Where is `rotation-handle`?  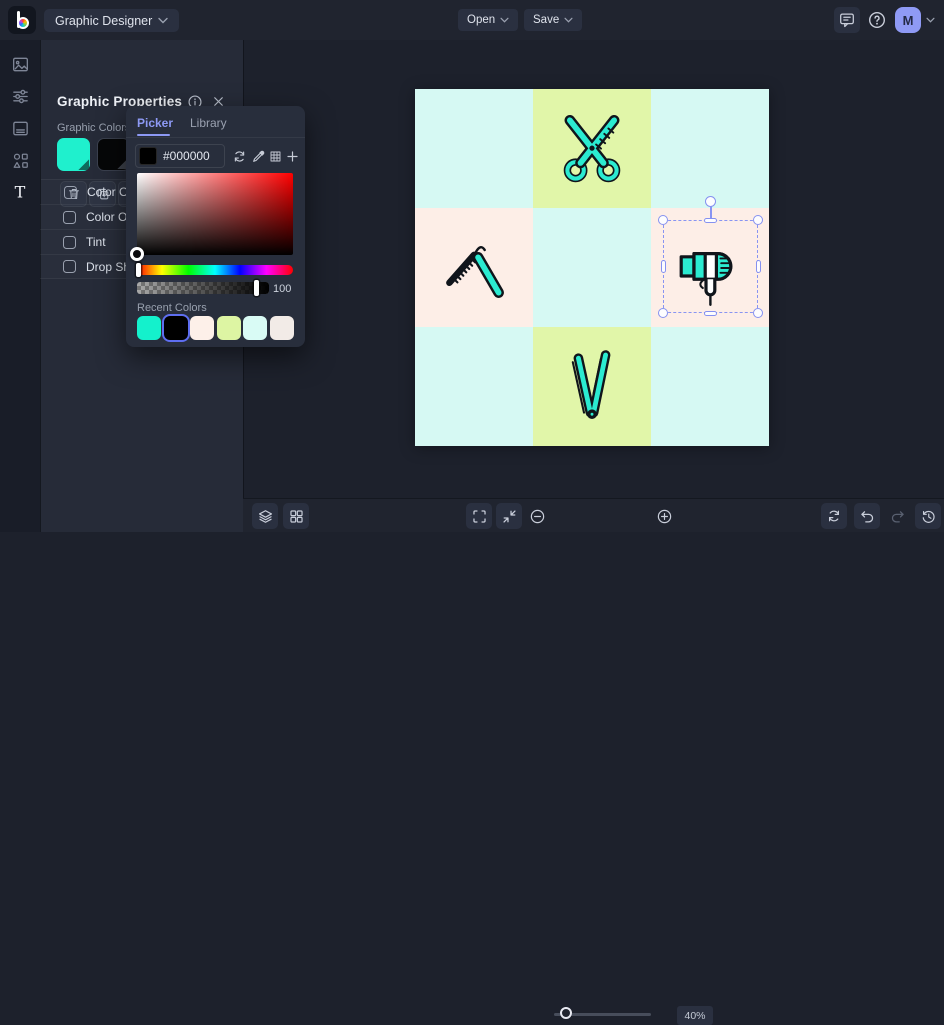
rotation-handle is located at coordinates (710, 201).